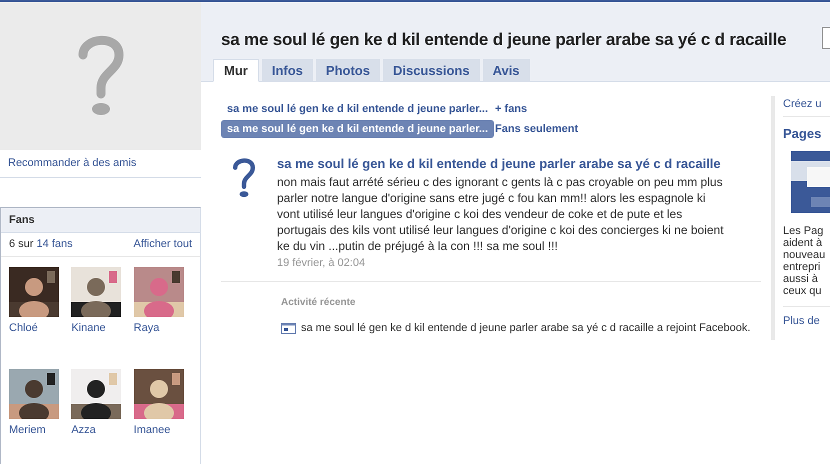  What do you see at coordinates (288, 328) in the screenshot?
I see `window-icon` at bounding box center [288, 328].